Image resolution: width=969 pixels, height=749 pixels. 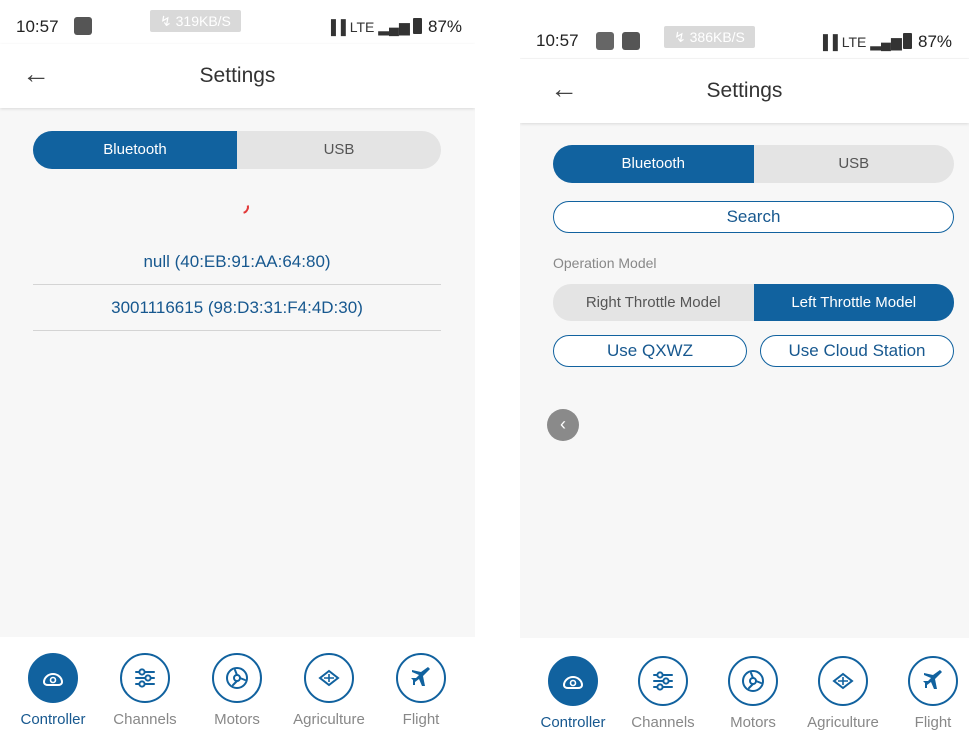 I want to click on device-list-item: null (40:EB:91:AA:64:80), so click(x=237, y=262).